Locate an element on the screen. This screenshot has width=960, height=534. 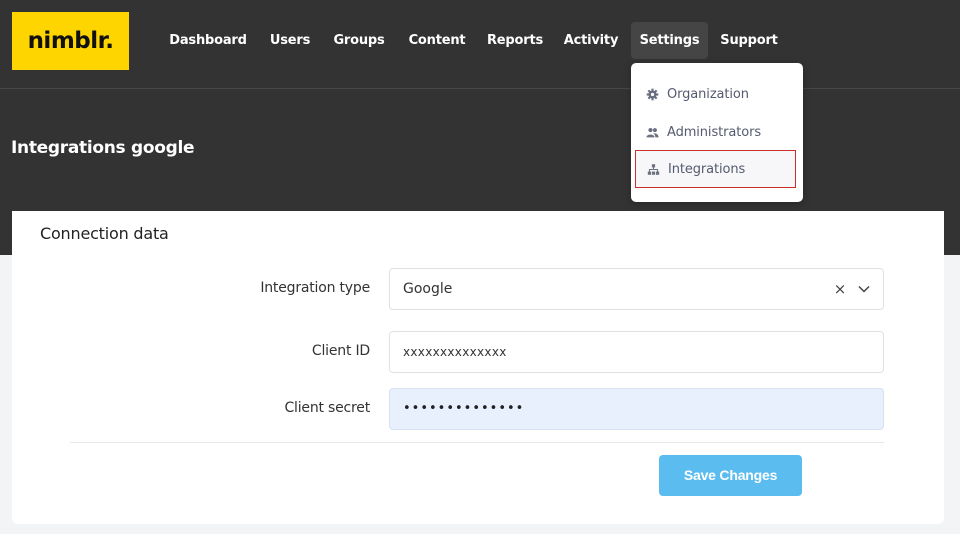
sitemap-icon is located at coordinates (653, 169).